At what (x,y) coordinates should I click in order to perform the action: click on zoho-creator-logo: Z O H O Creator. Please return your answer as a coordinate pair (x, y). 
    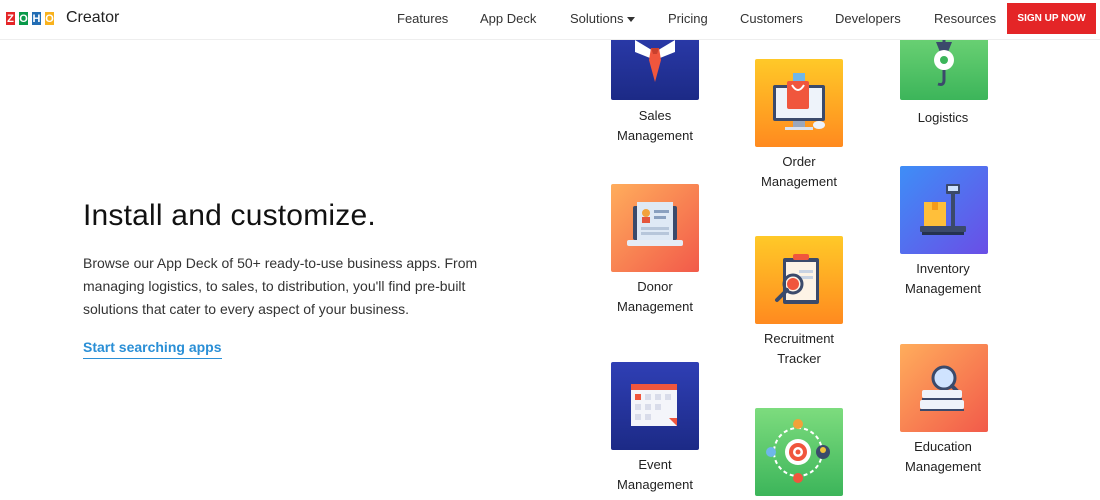
    Looking at the image, I should click on (61, 18).